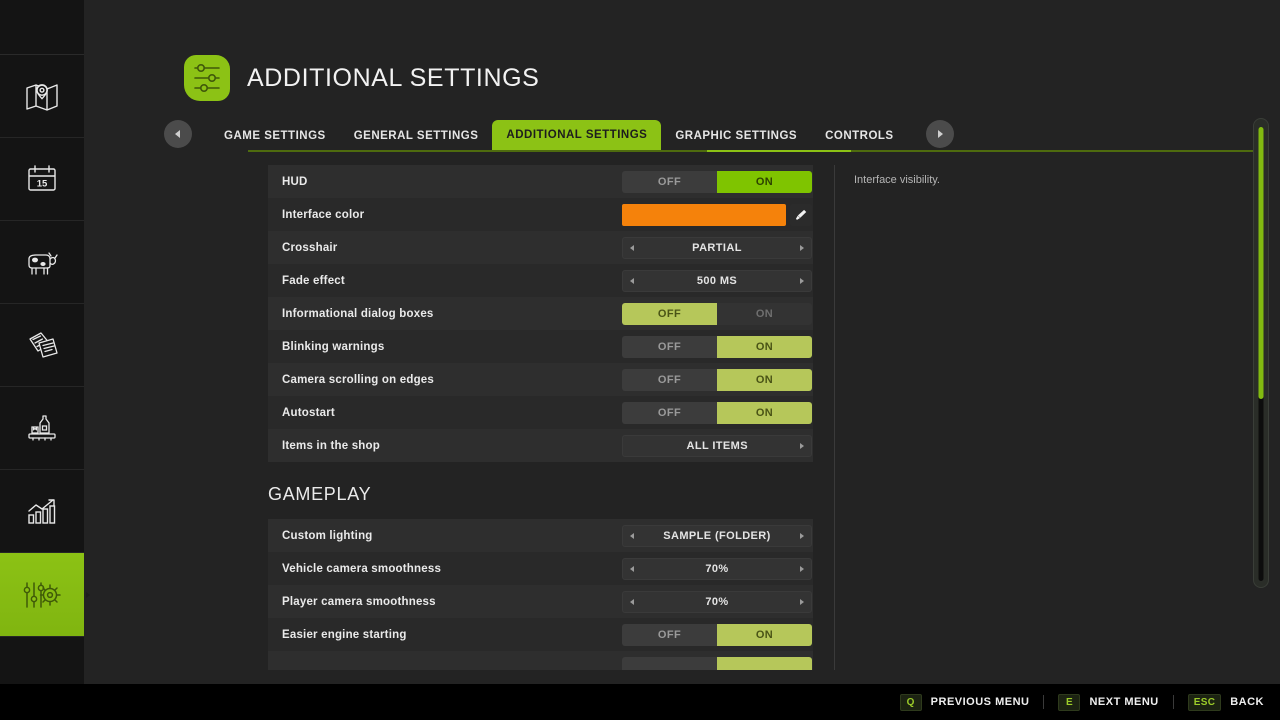 The height and width of the screenshot is (720, 1280). Describe the element at coordinates (540, 568) in the screenshot. I see `setting-row-vehicle-camera-smoothness: Vehicle camera smoothness 70%` at that location.